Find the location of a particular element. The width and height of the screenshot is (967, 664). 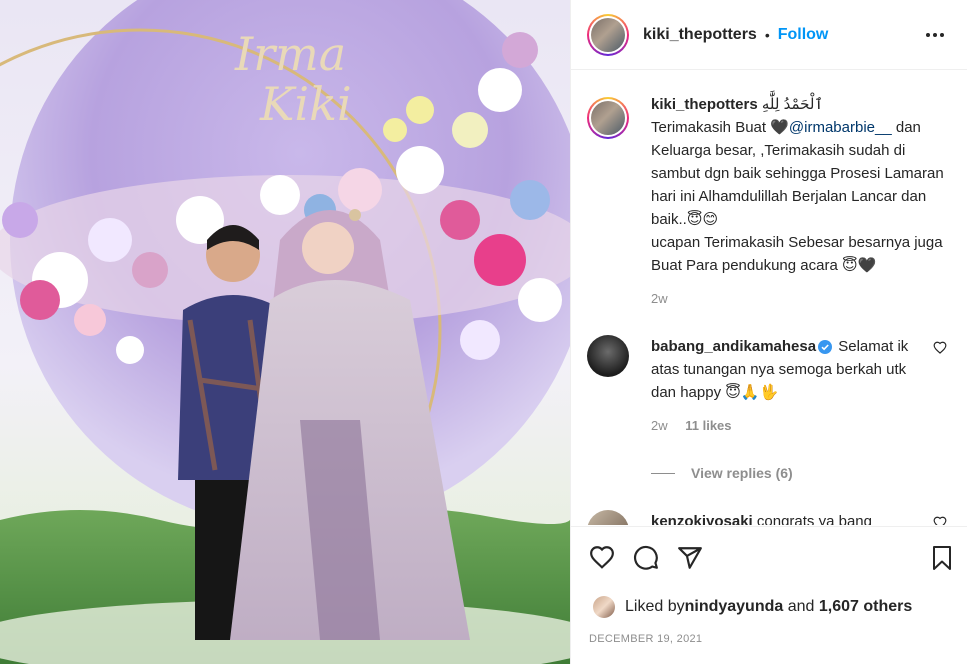

replies-line is located at coordinates (663, 473).